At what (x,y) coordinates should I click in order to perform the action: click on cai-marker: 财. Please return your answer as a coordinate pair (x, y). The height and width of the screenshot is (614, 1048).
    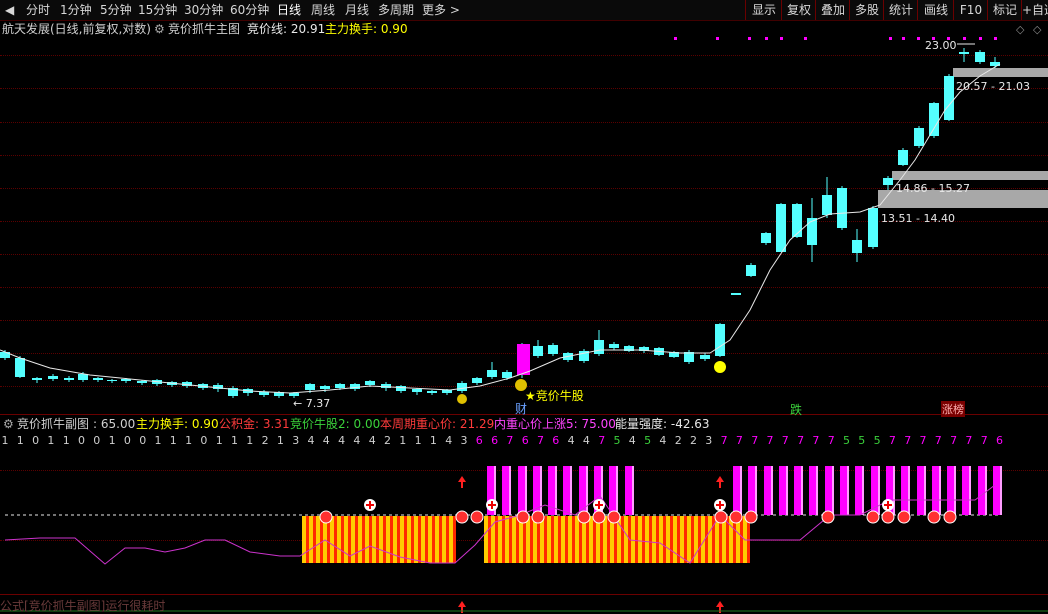
    Looking at the image, I should click on (521, 408).